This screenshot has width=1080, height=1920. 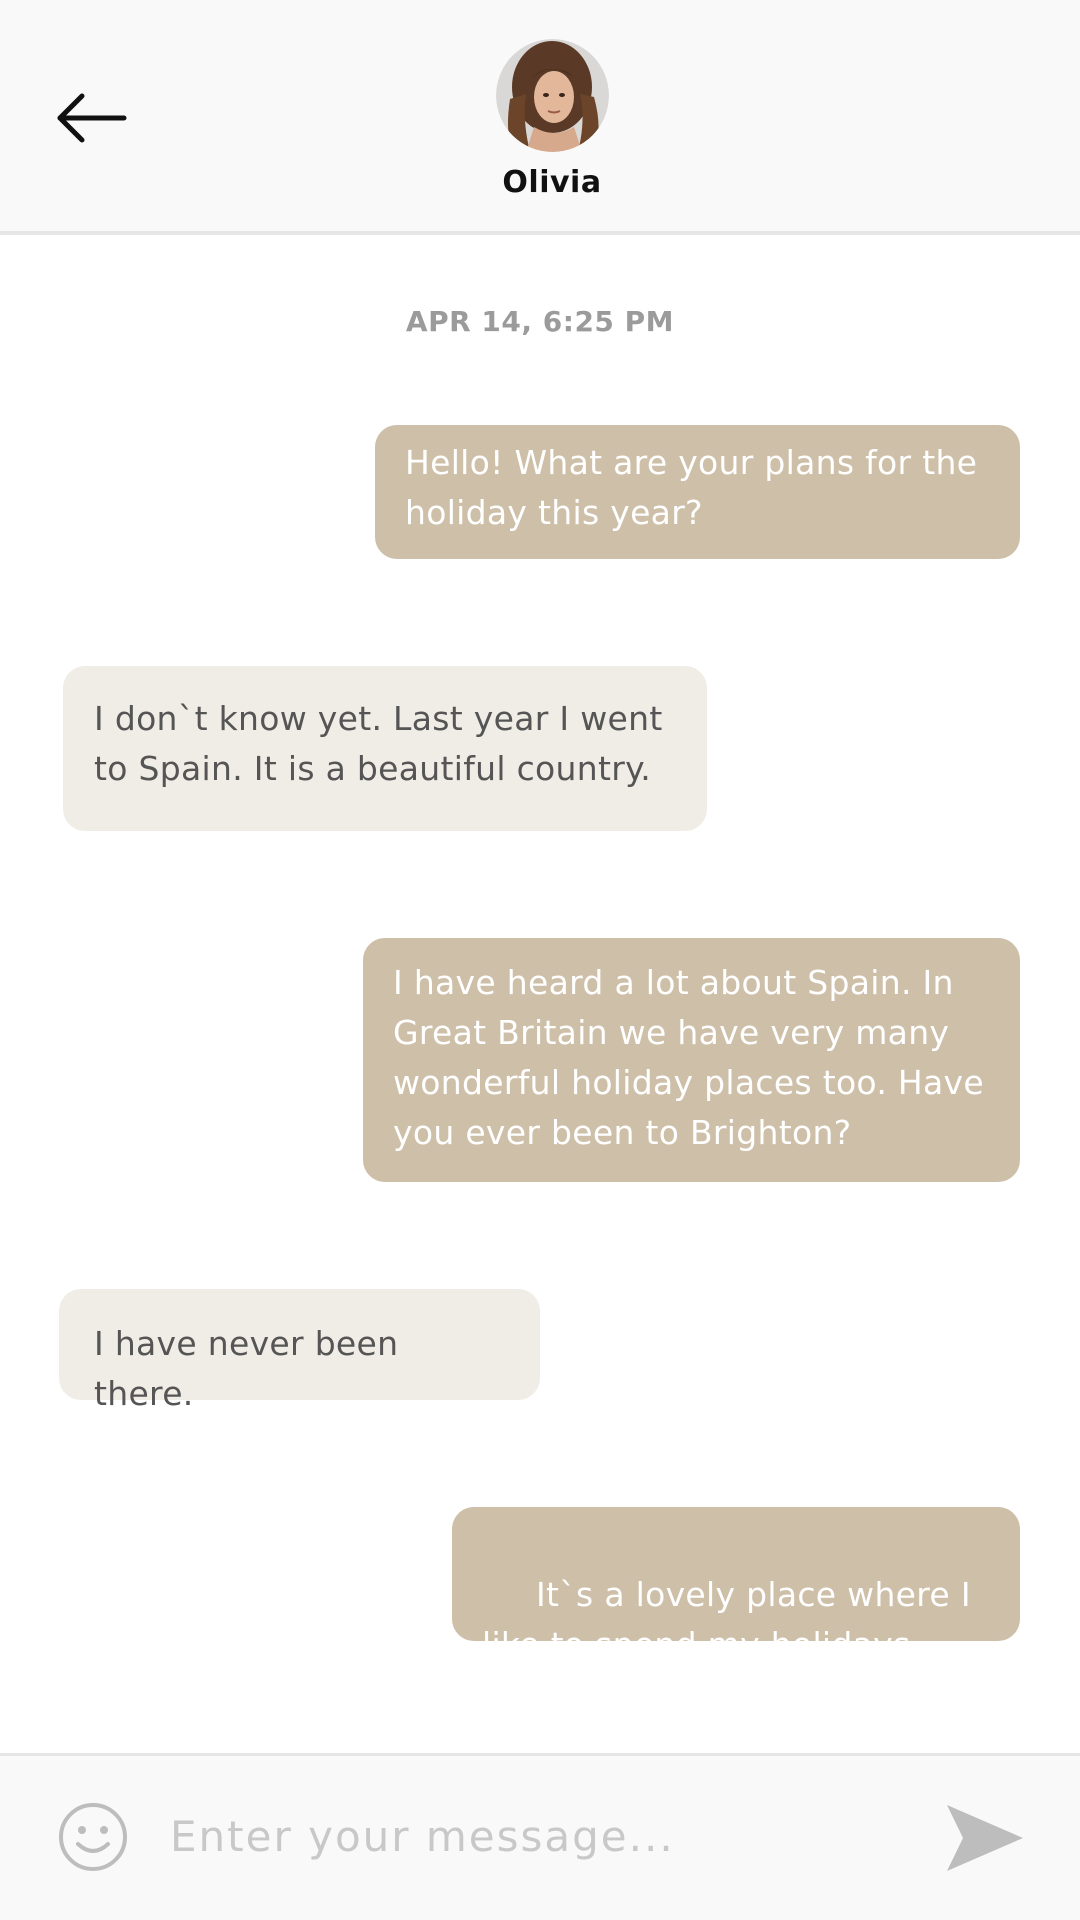 I want to click on conversation-timestamp: APR 14, 6:25 PM, so click(x=540, y=321).